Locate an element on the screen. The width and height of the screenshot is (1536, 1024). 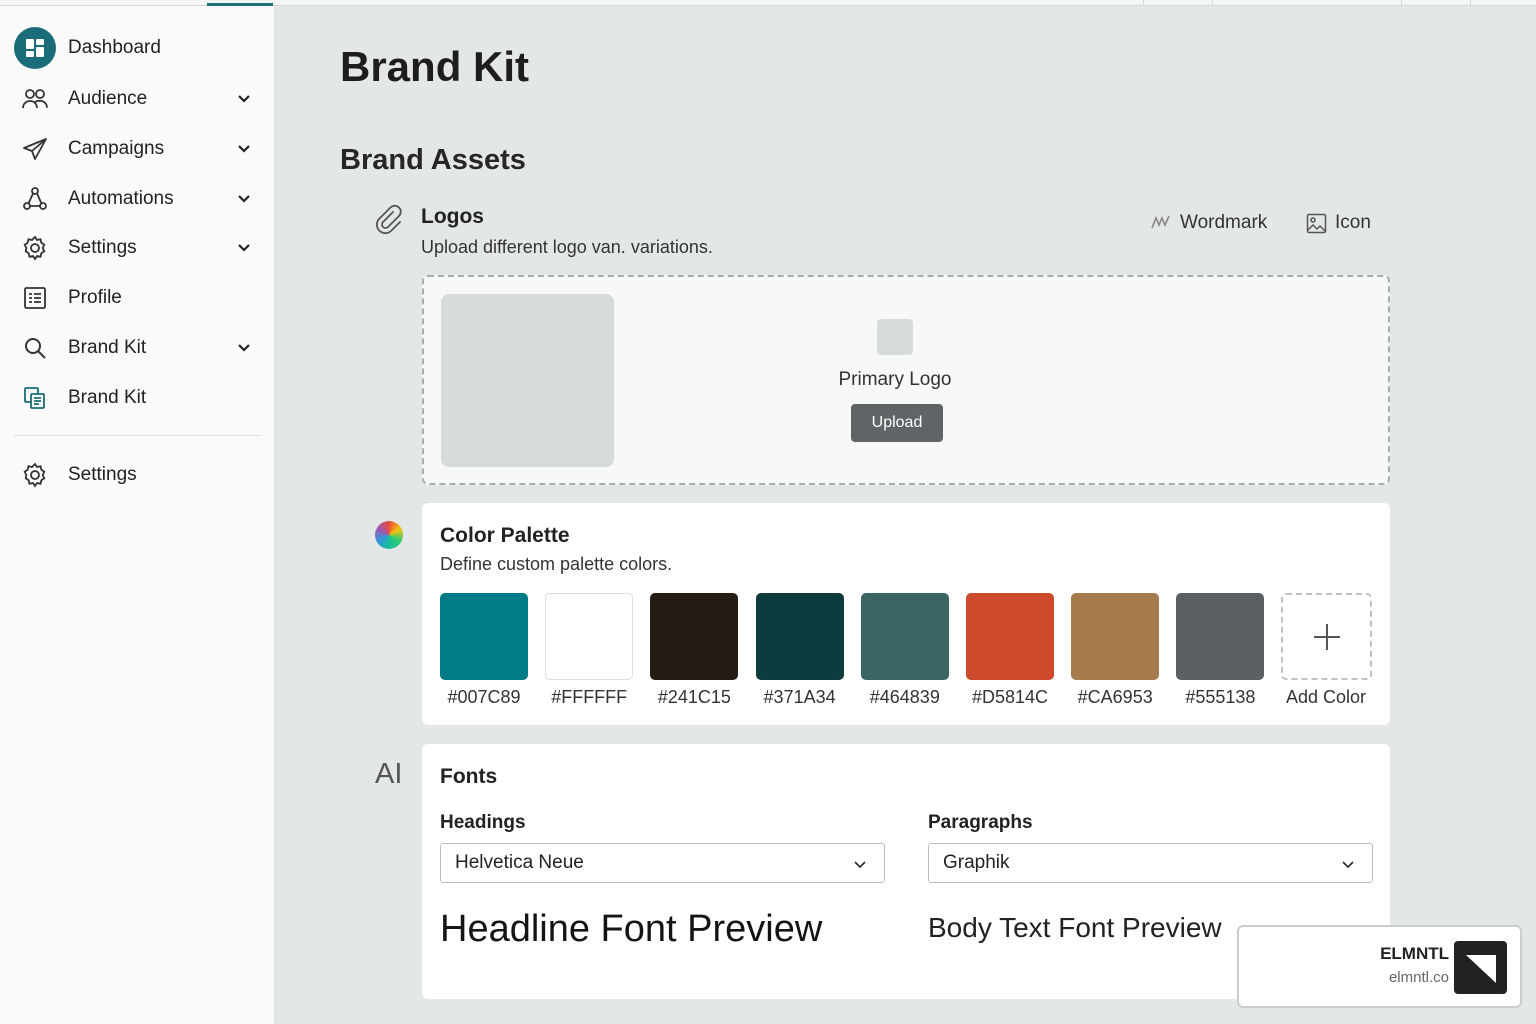
sidebar-item-label: Audience is located at coordinates (108, 98).